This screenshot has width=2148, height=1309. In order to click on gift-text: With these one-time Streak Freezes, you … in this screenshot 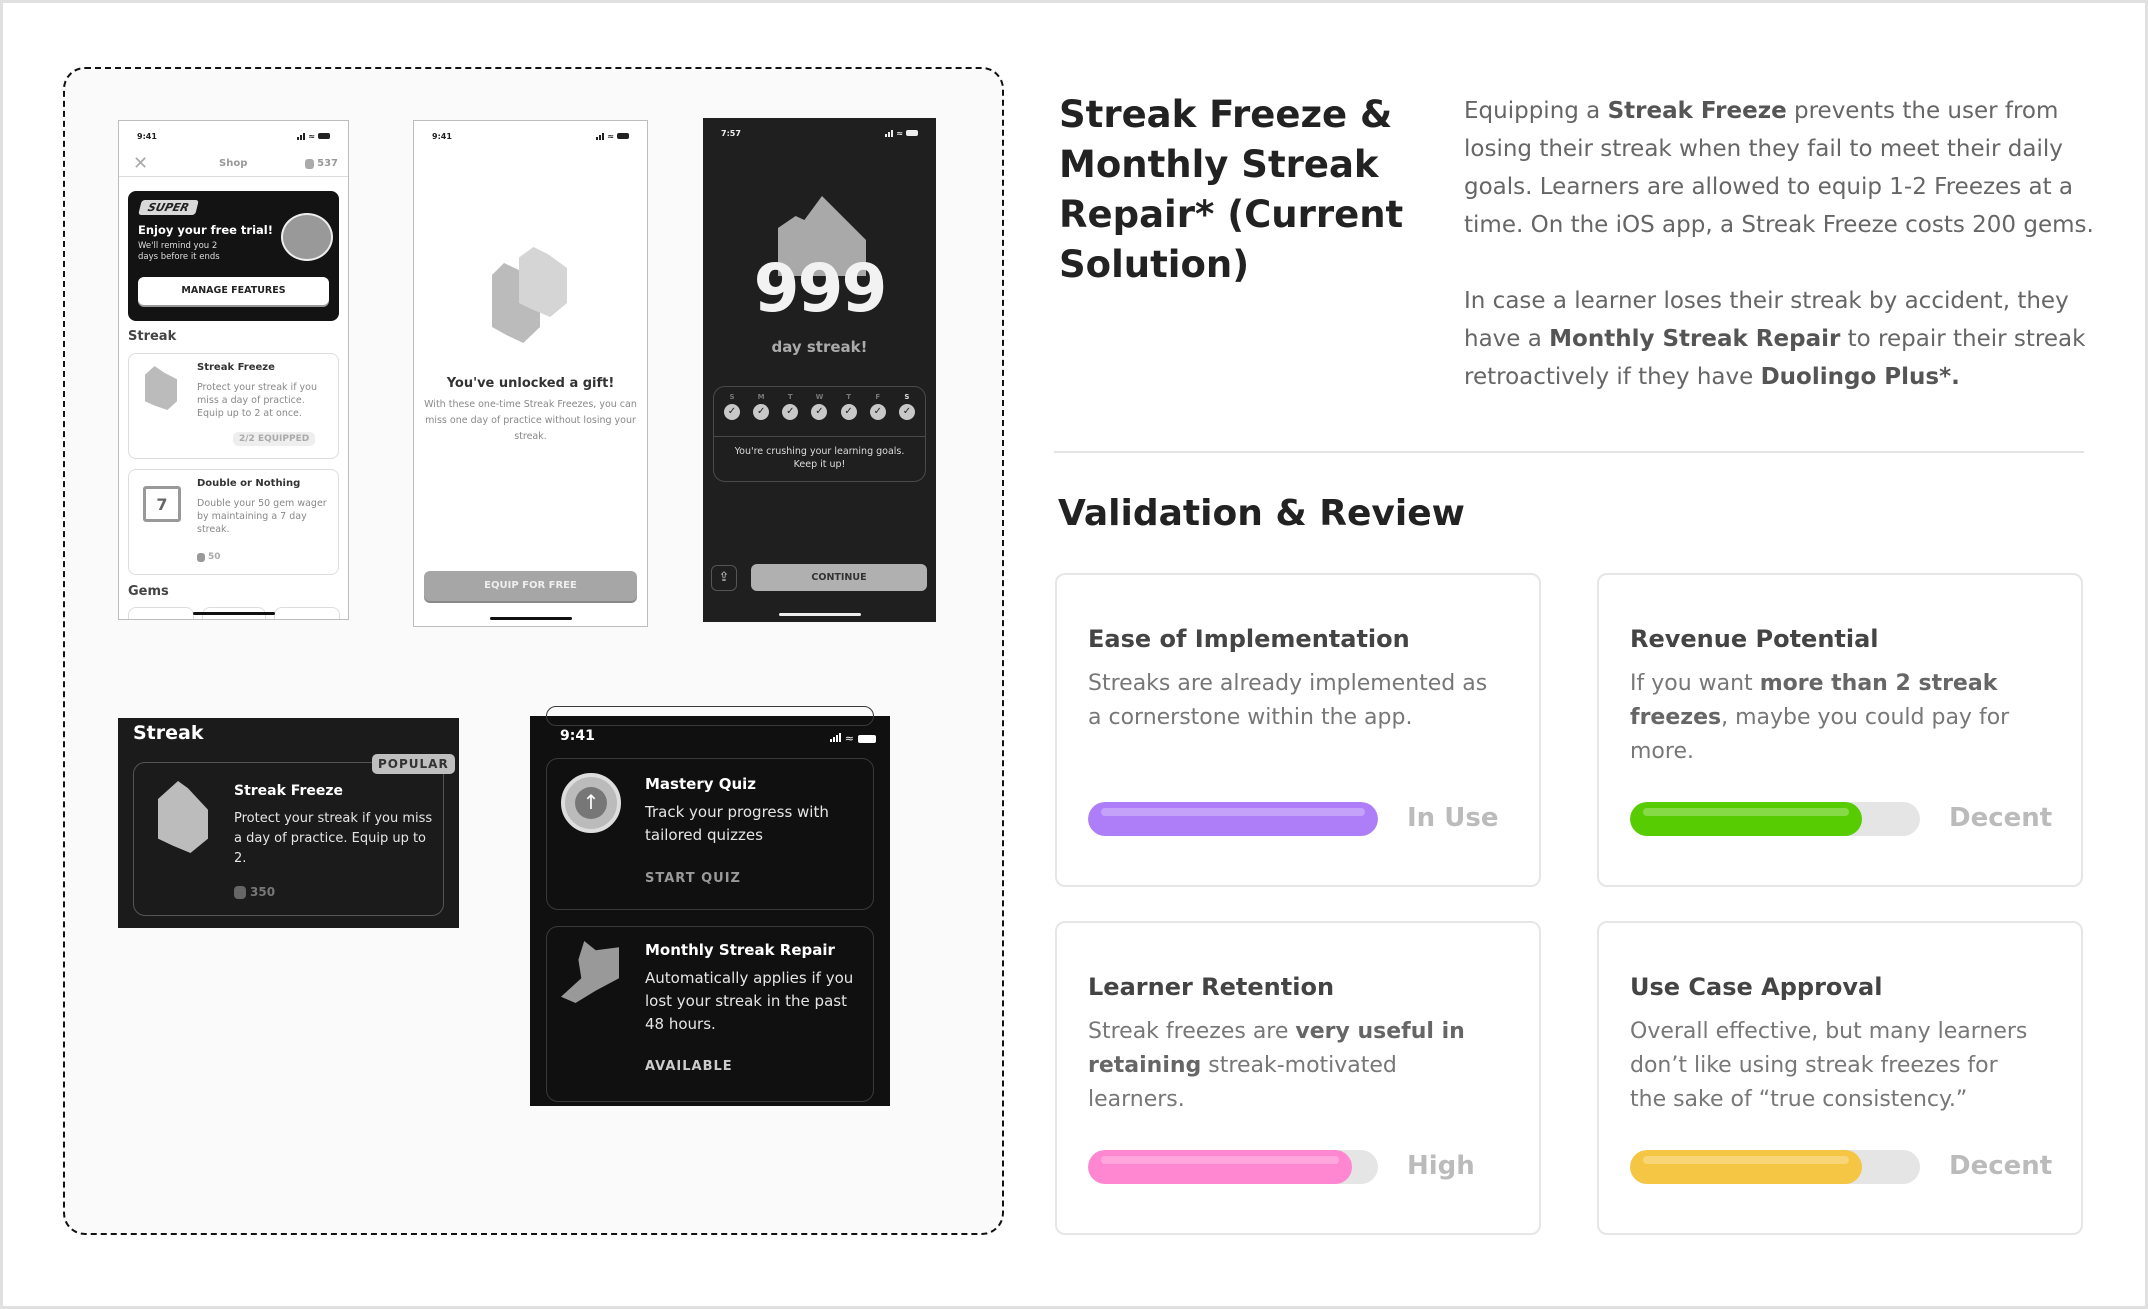, I will do `click(530, 420)`.